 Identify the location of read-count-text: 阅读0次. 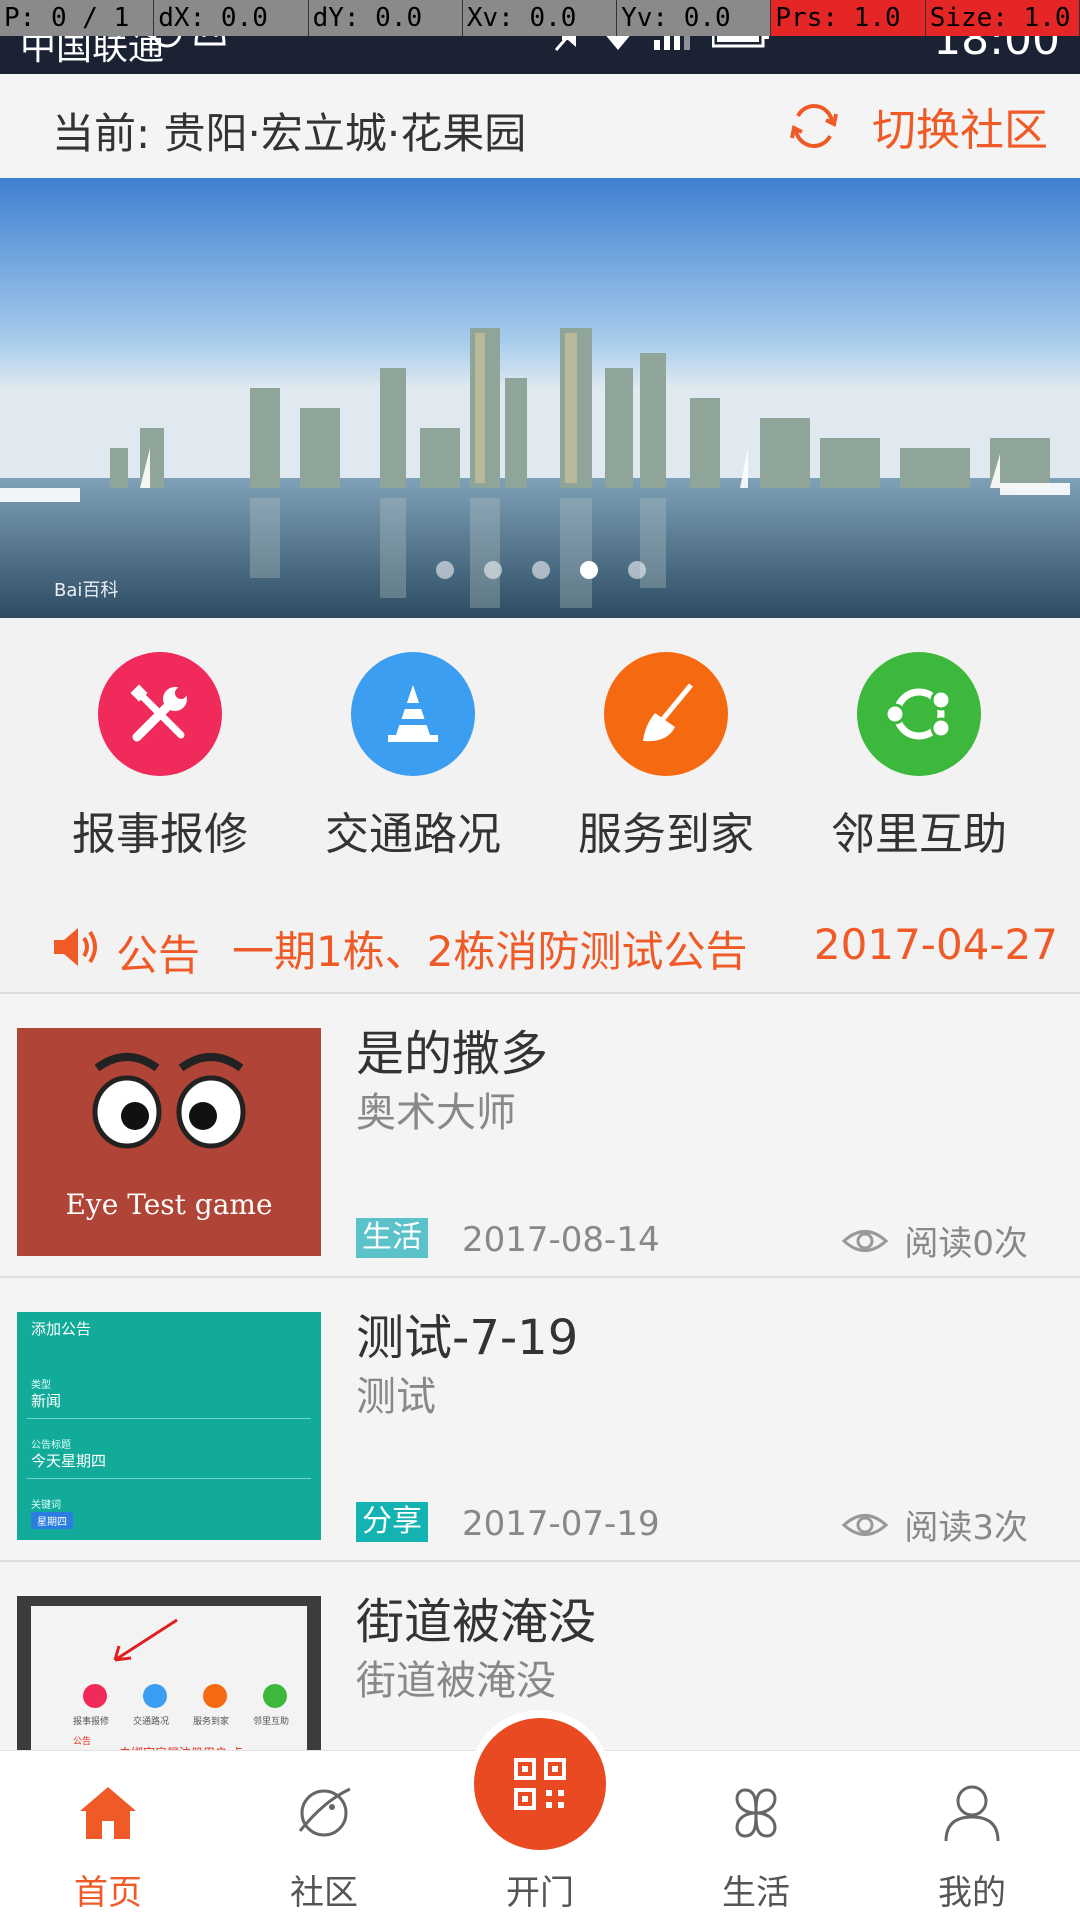
(966, 1244).